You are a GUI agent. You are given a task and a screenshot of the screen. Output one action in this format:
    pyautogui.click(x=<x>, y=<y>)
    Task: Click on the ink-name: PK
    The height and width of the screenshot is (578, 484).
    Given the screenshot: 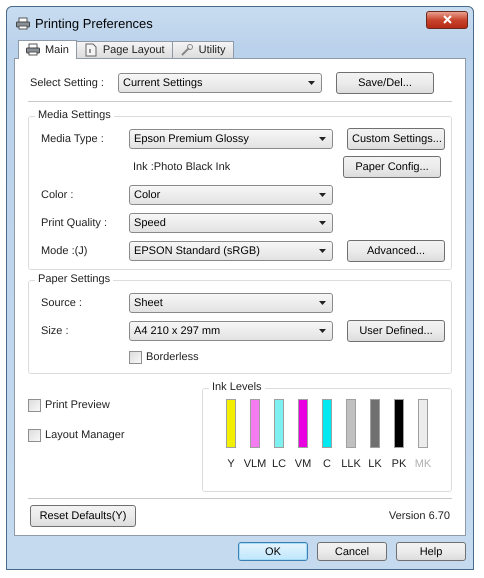 What is the action you would take?
    pyautogui.click(x=399, y=464)
    